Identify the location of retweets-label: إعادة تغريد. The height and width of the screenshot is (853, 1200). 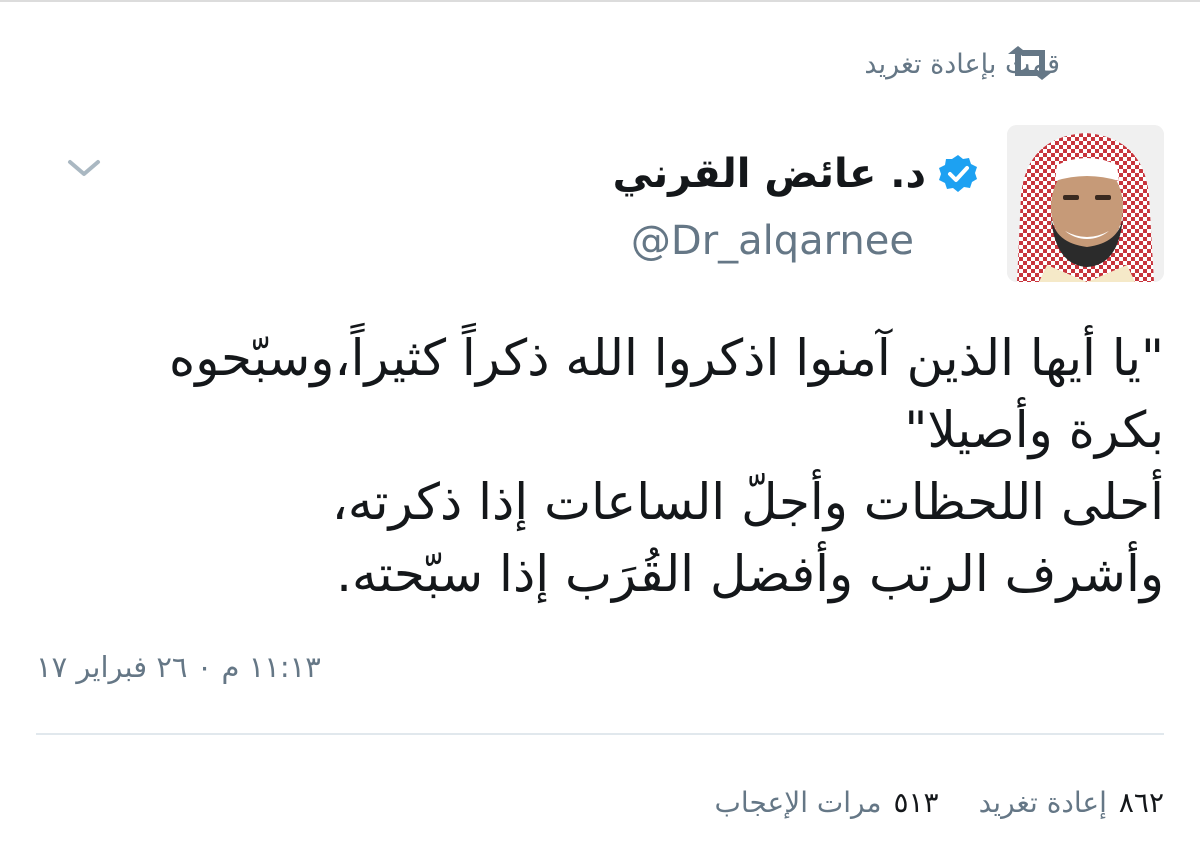
(1042, 802).